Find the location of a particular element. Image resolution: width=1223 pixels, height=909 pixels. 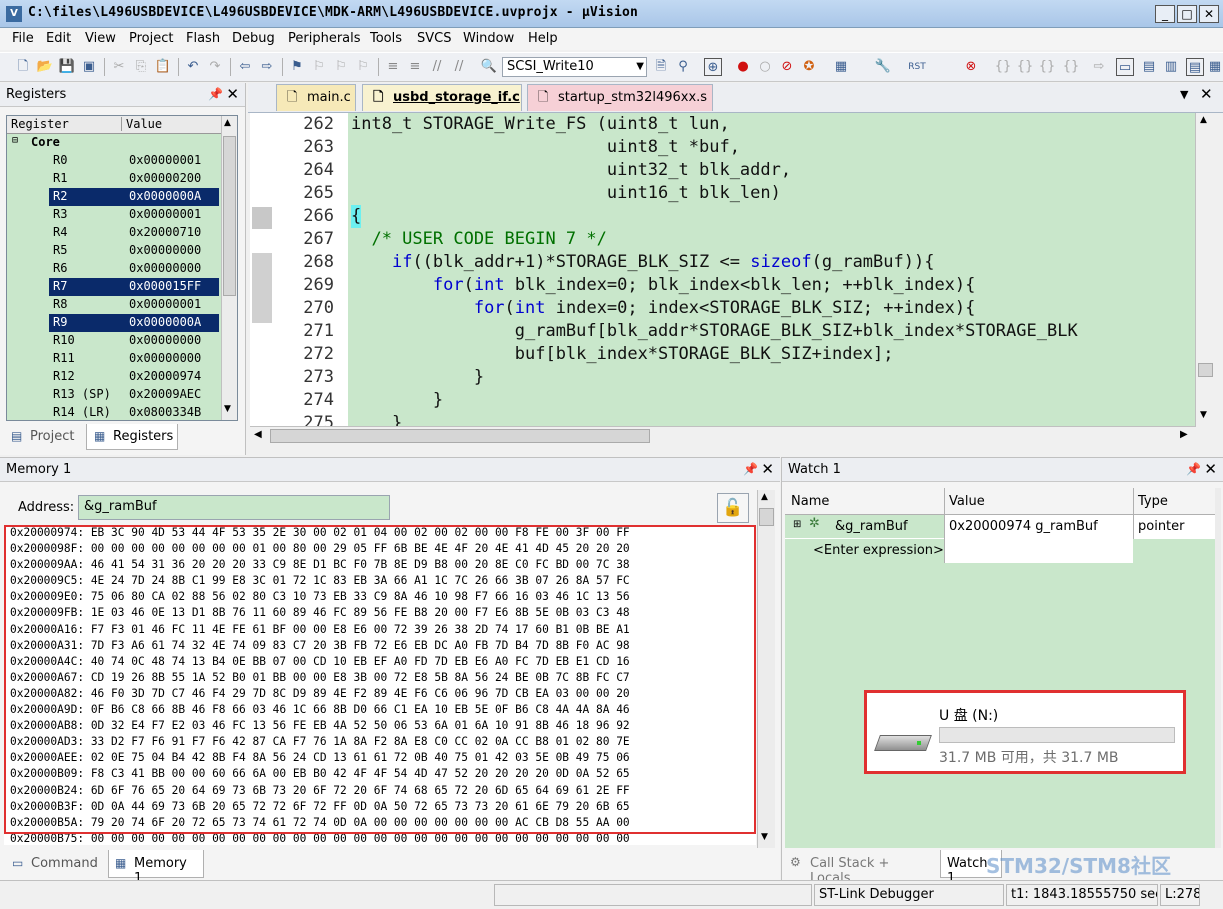

register-row: R7 0x000015FF is located at coordinates (122, 287).